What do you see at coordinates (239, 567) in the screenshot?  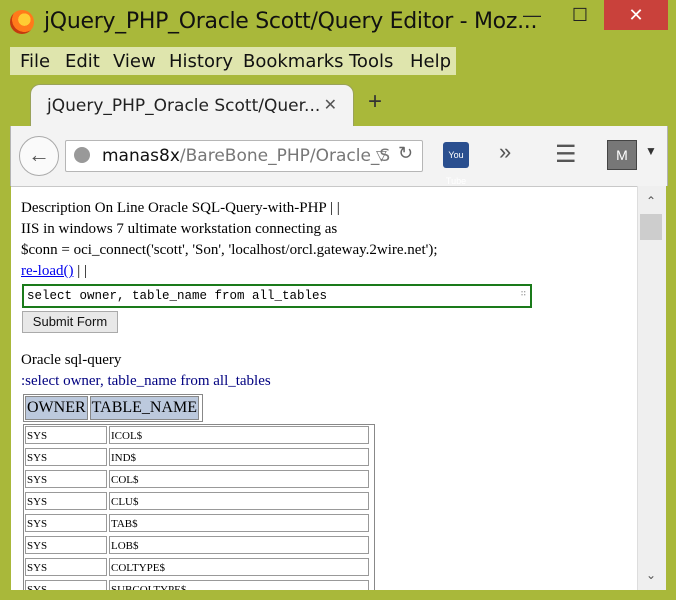 I see `table-name-cell: COLTYPE$` at bounding box center [239, 567].